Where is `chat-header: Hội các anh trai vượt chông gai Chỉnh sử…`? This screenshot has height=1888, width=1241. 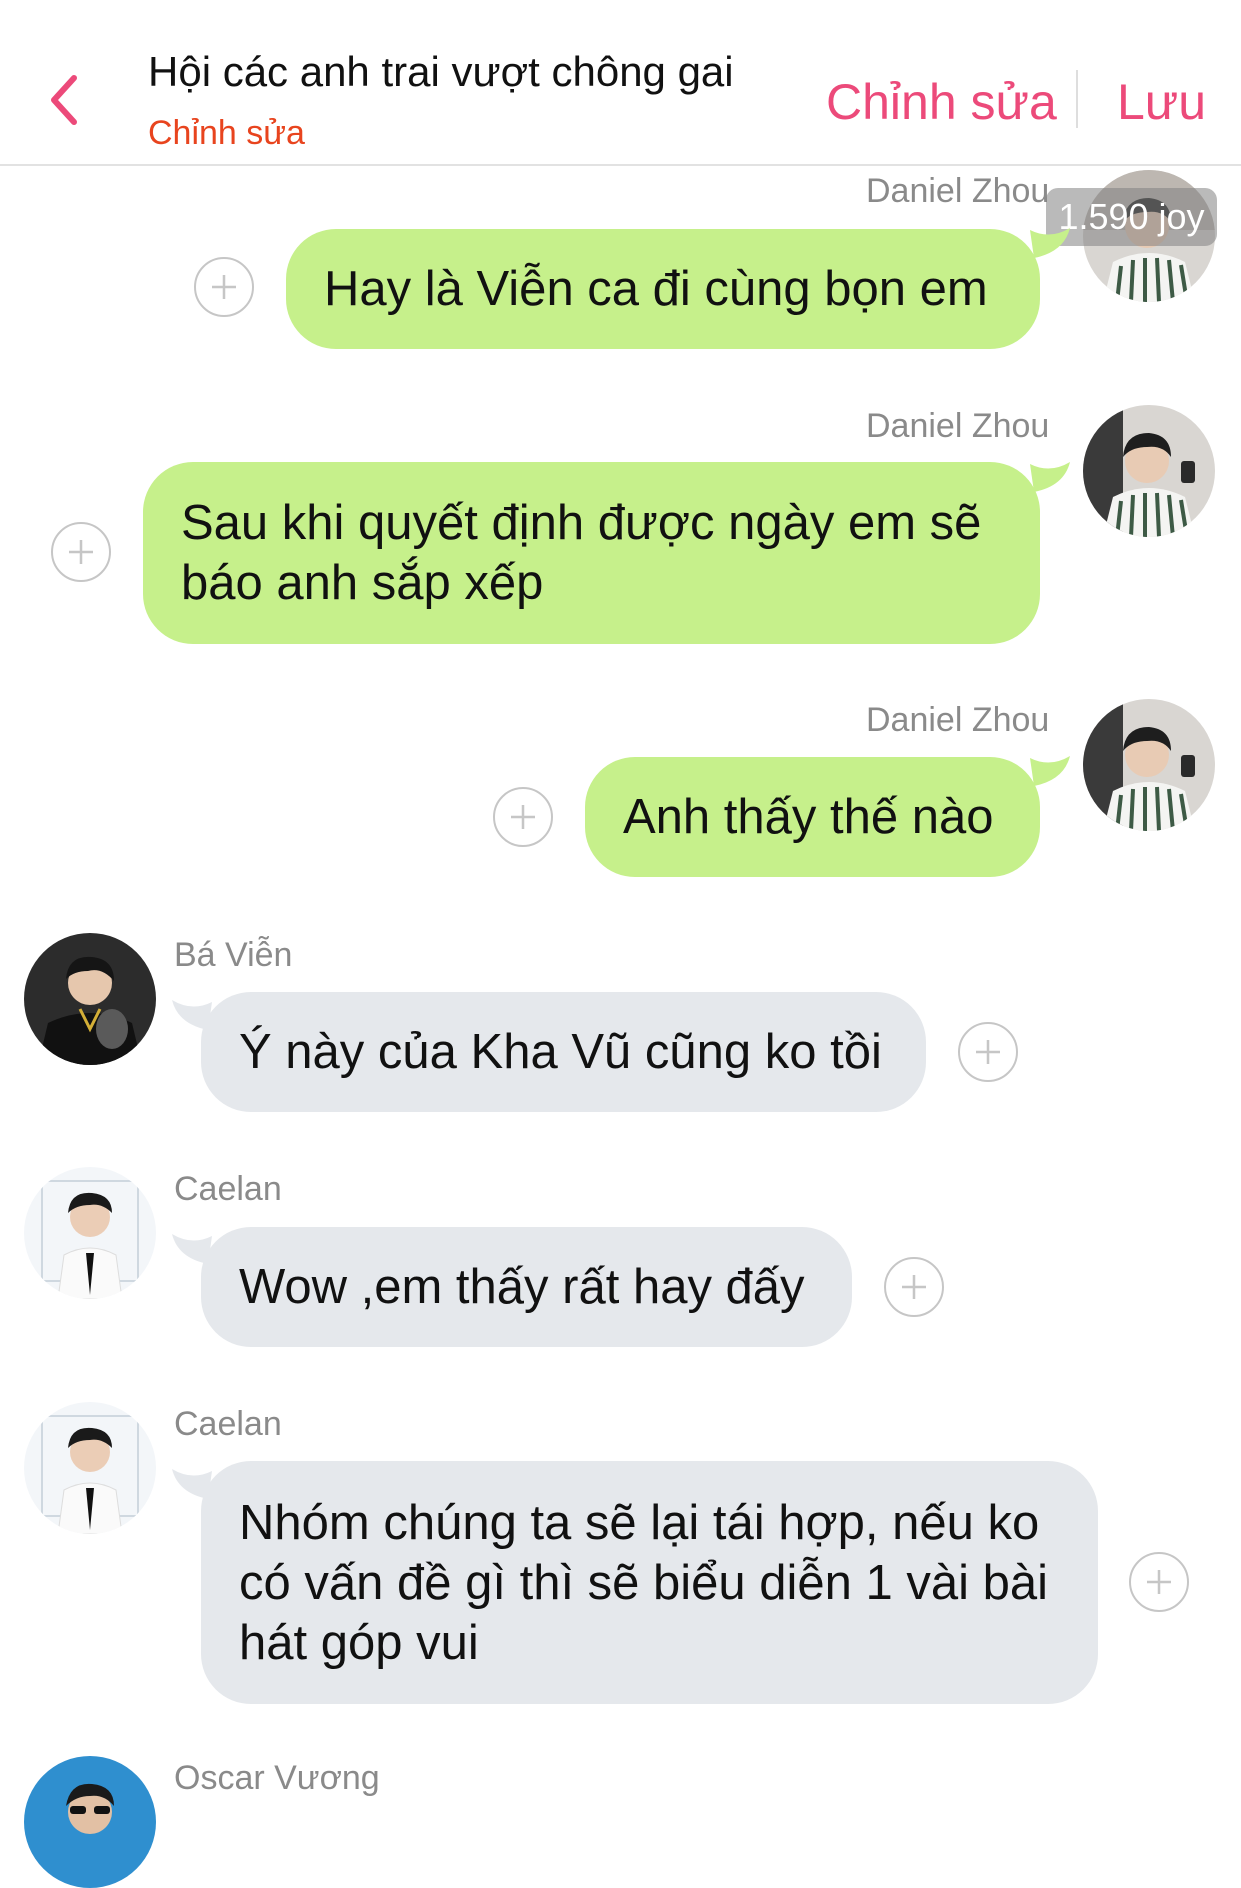
chat-header: Hội các anh trai vượt chông gai Chỉnh sử… is located at coordinates (620, 83).